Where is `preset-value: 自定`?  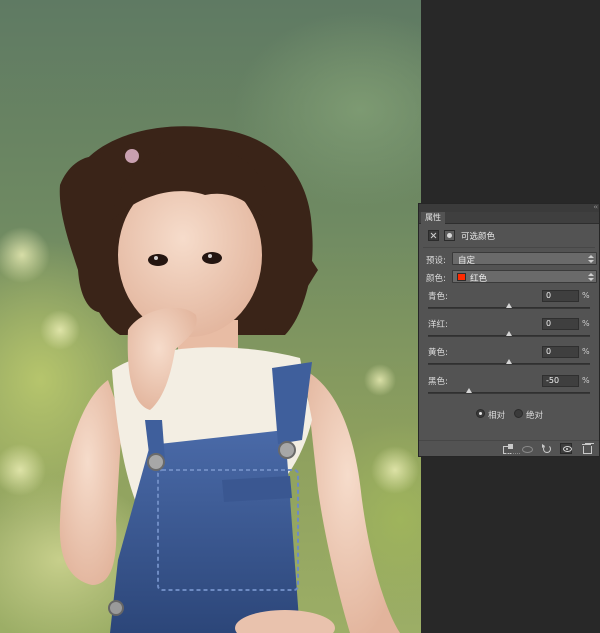
preset-value: 自定 is located at coordinates (467, 261).